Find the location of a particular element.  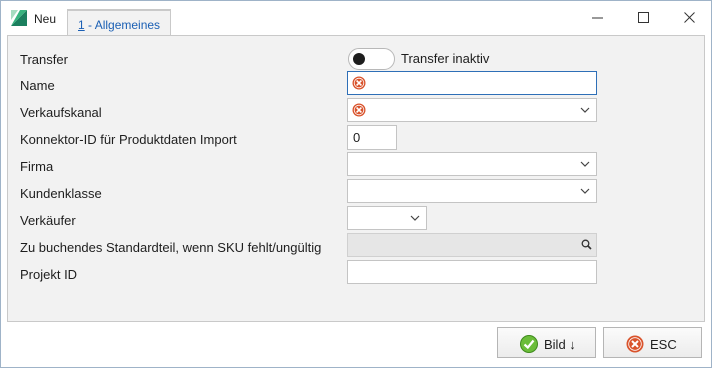

projekt-label: Projekt ID is located at coordinates (49, 274).